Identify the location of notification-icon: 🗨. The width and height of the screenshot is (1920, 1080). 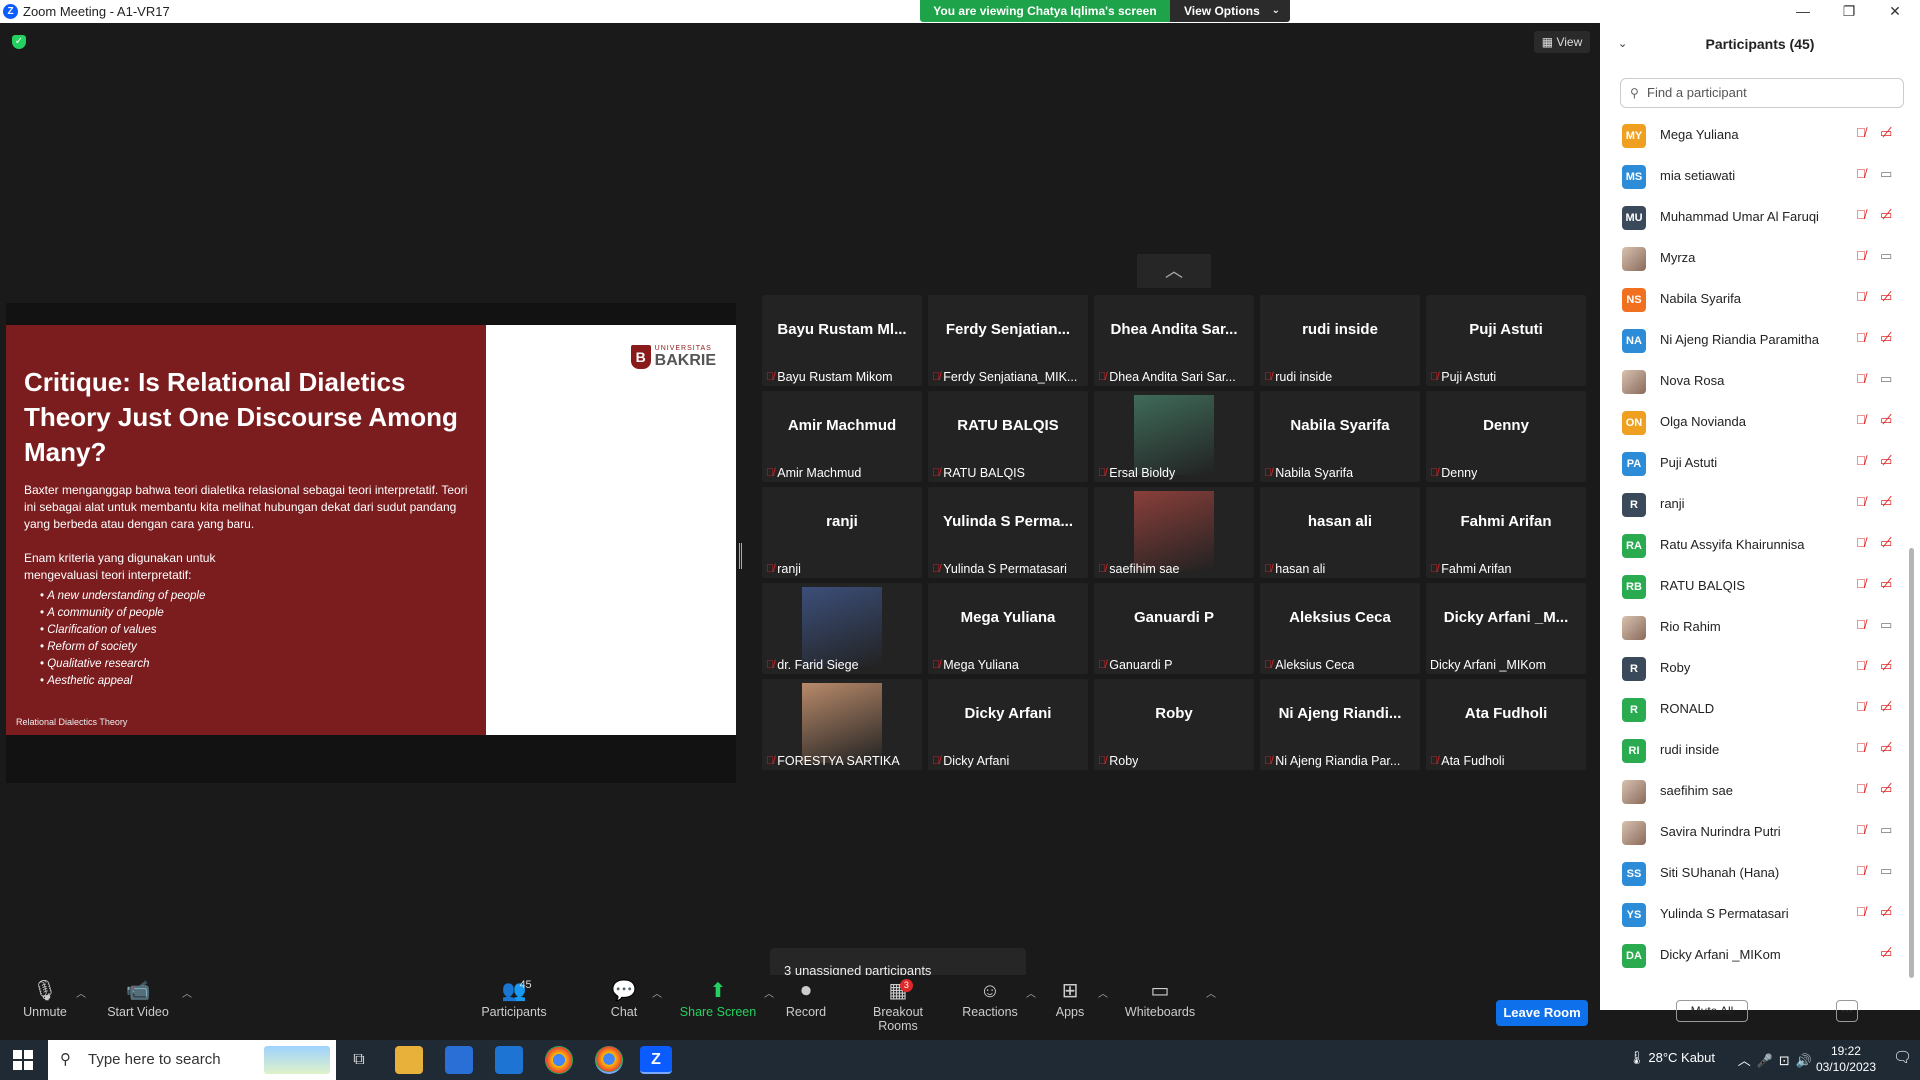
(1902, 1057).